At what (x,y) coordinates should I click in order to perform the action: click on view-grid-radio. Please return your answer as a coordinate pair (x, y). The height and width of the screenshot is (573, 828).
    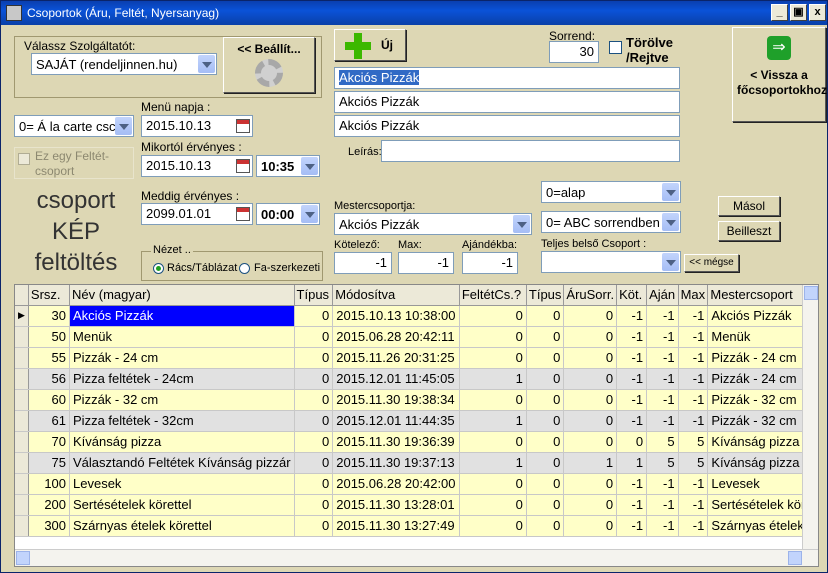
    Looking at the image, I should click on (158, 268).